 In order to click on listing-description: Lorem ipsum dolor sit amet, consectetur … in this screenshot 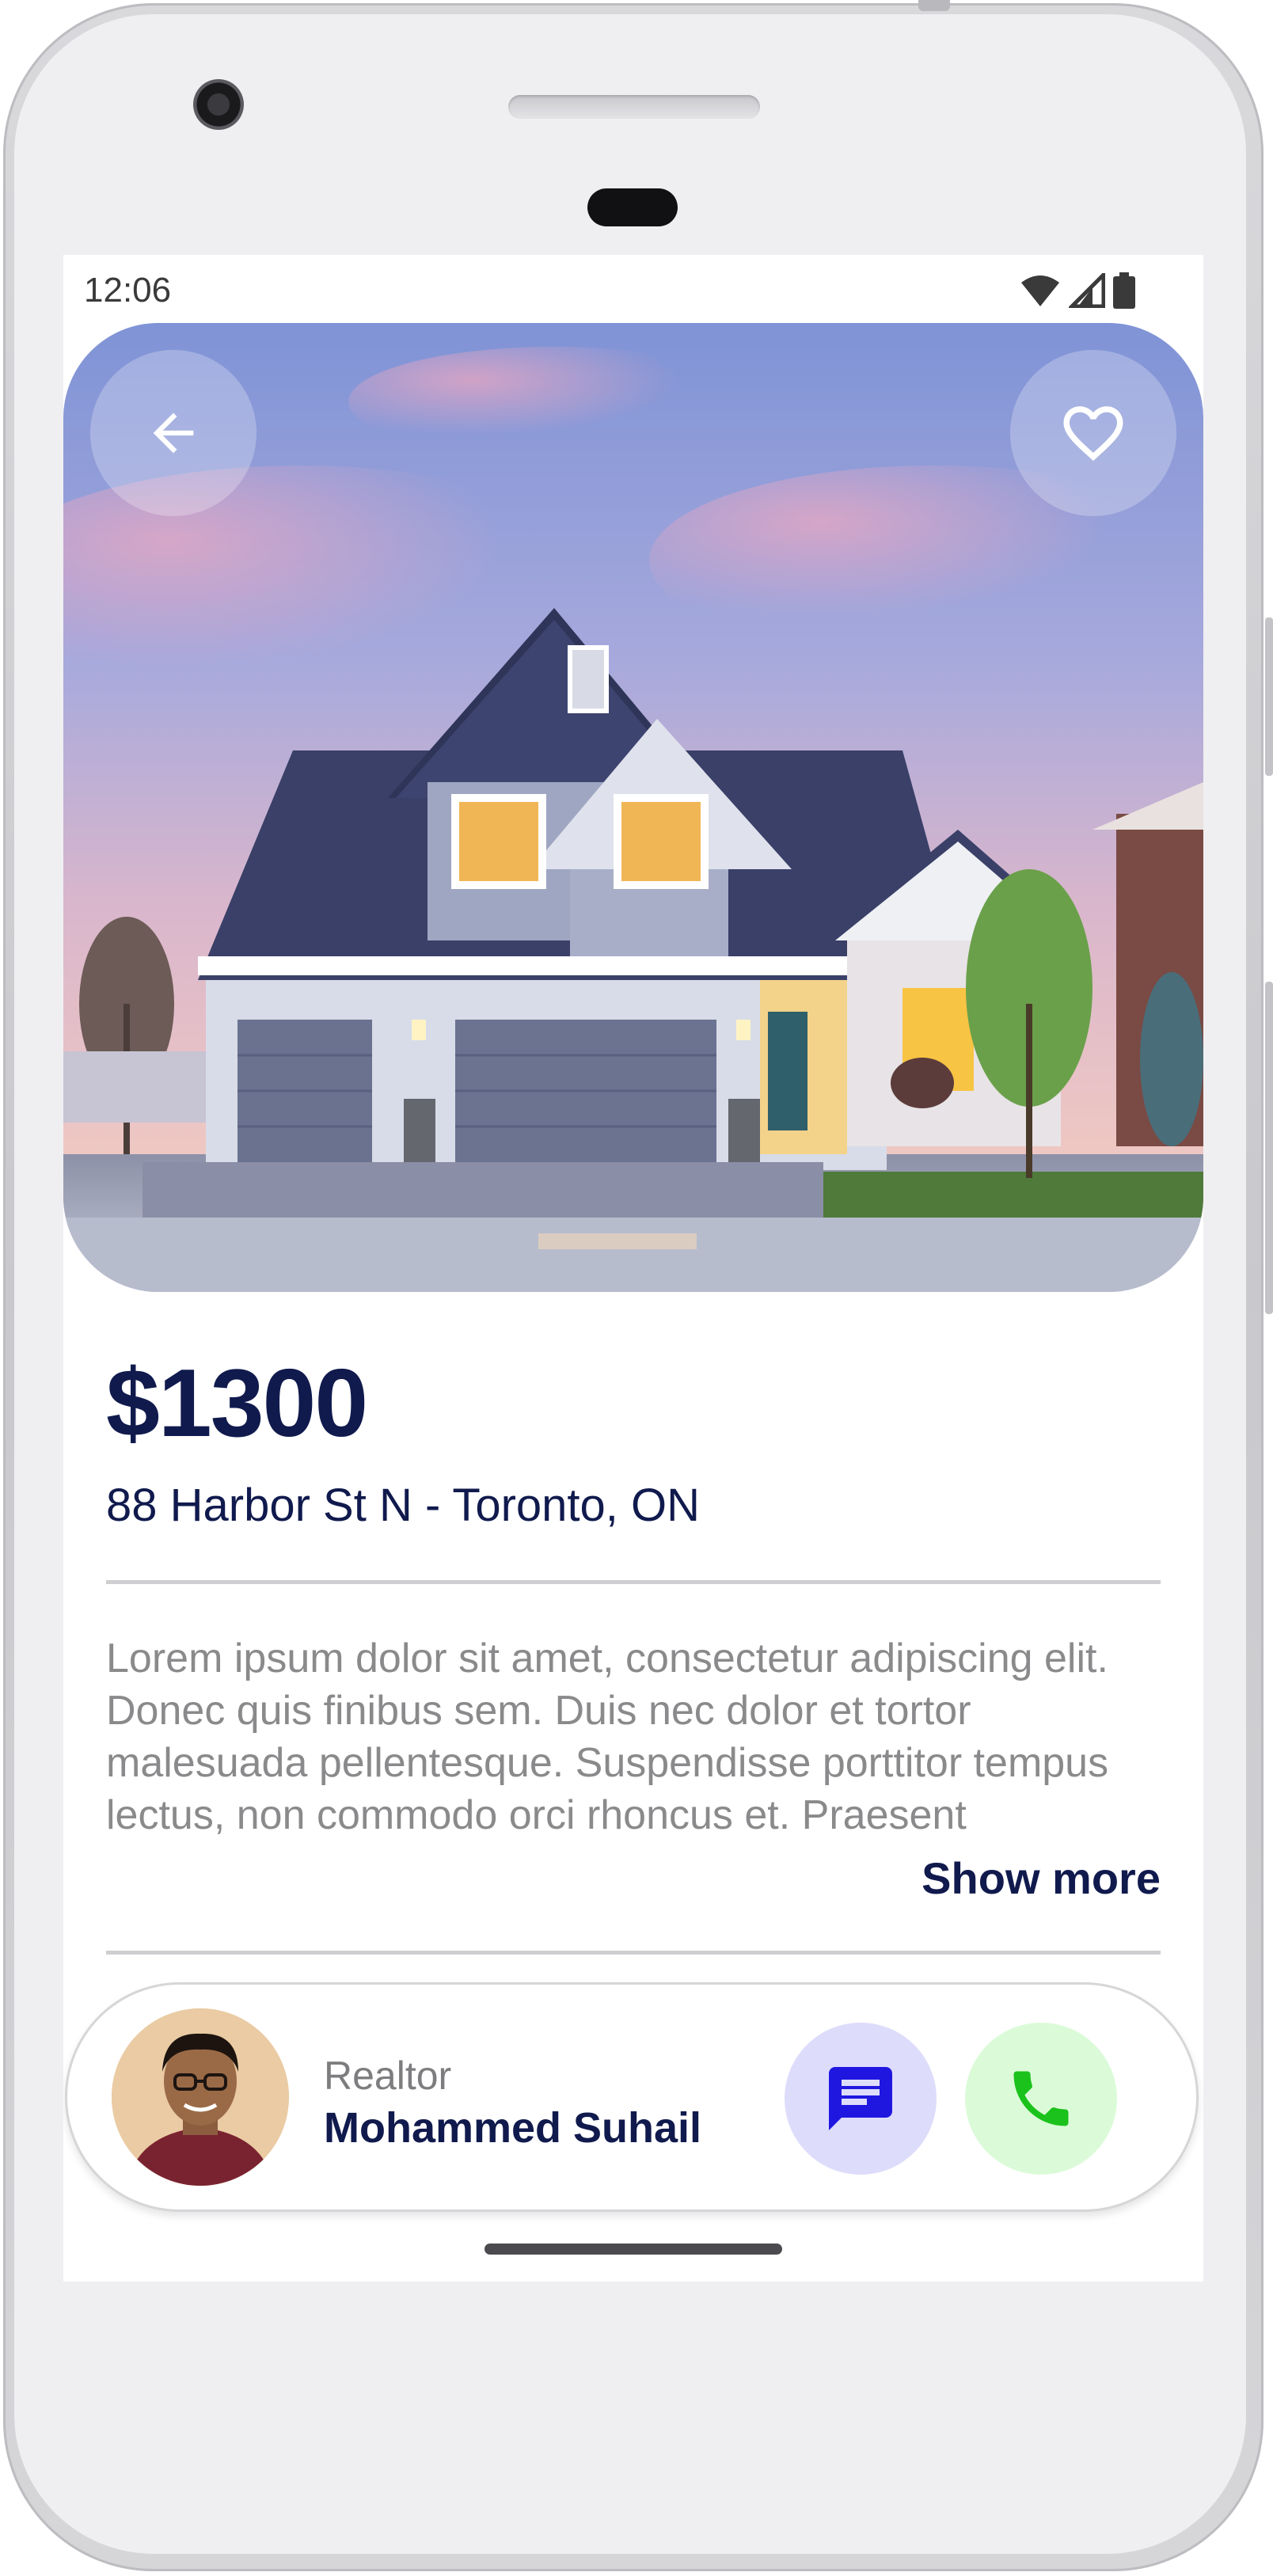, I will do `click(607, 1737)`.